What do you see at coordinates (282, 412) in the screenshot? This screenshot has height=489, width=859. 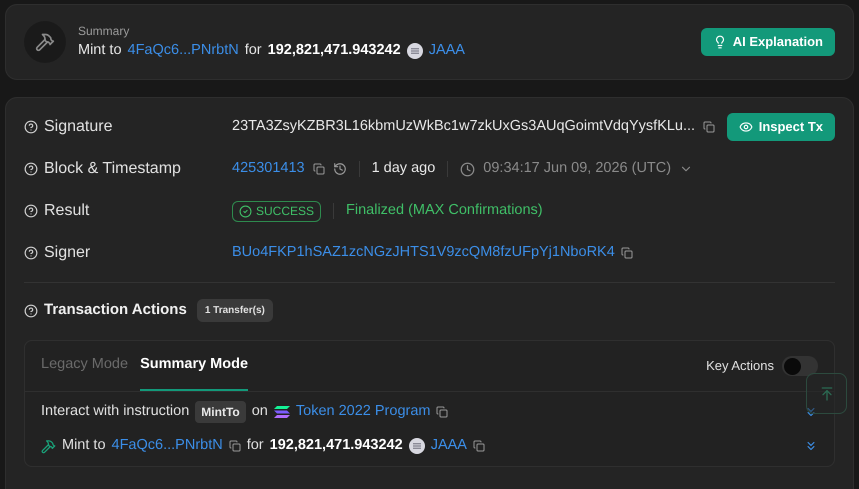 I see `program-logo-icon` at bounding box center [282, 412].